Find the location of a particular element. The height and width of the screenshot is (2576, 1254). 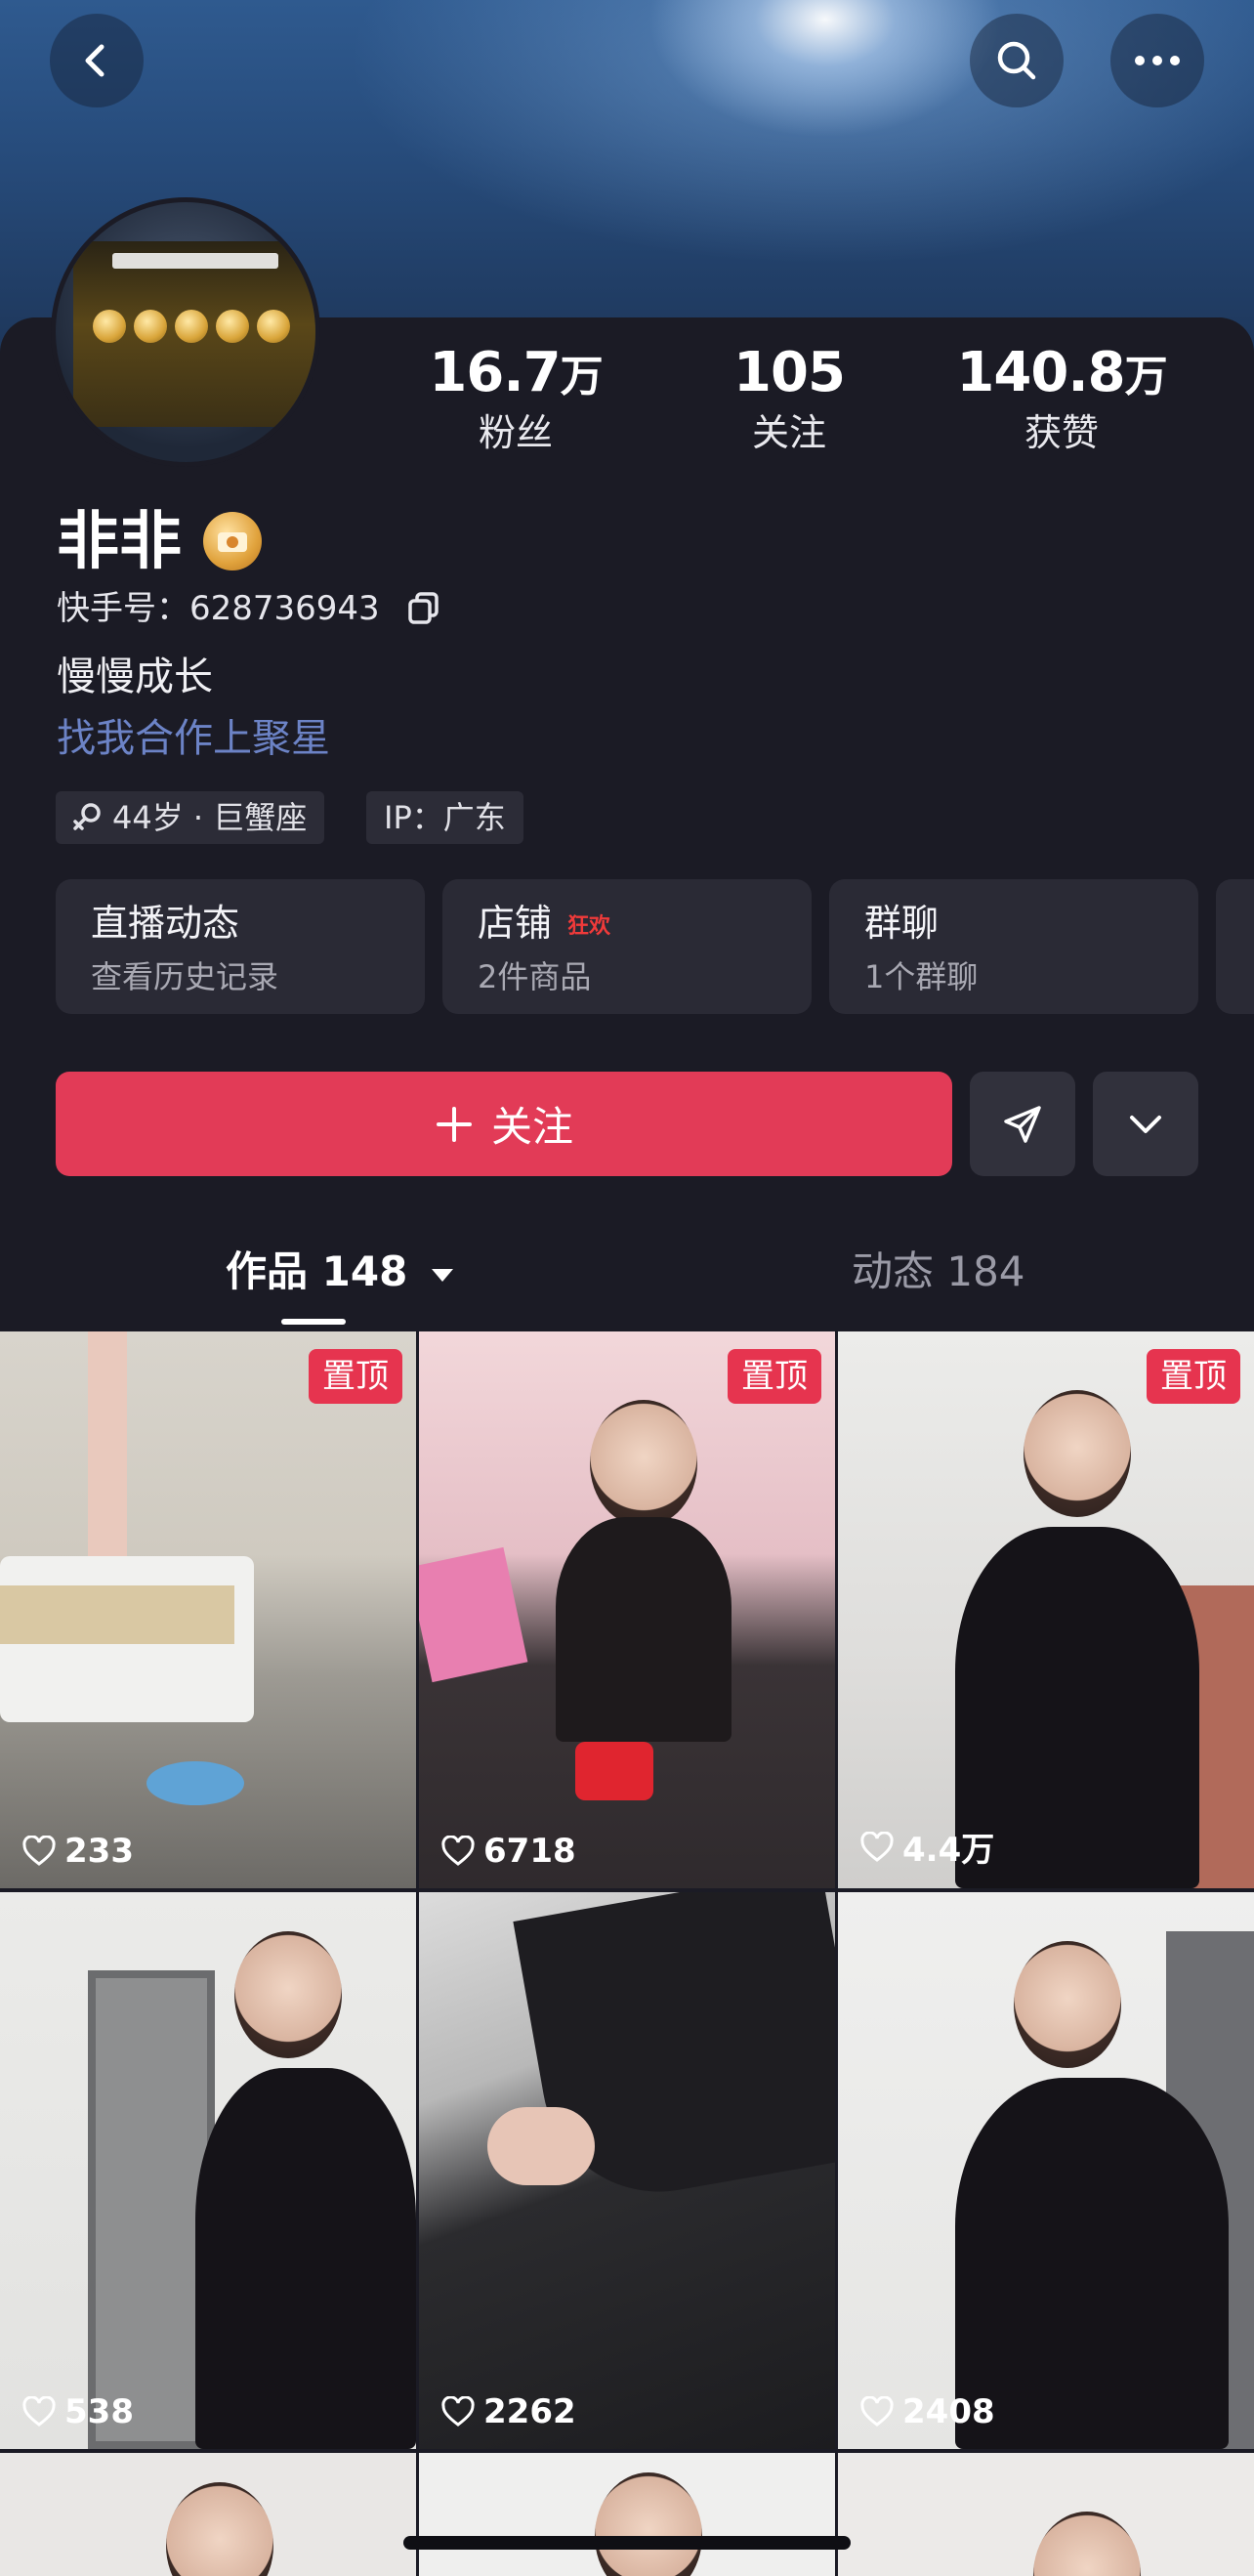

home-indicator is located at coordinates (627, 2543).